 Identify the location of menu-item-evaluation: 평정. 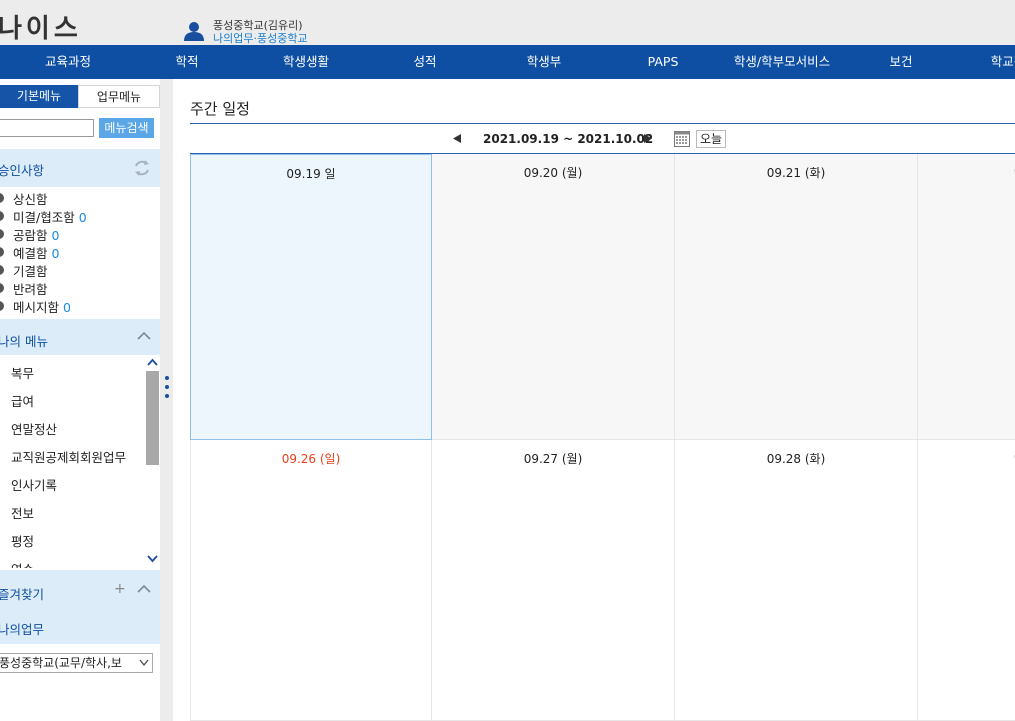
(22, 540).